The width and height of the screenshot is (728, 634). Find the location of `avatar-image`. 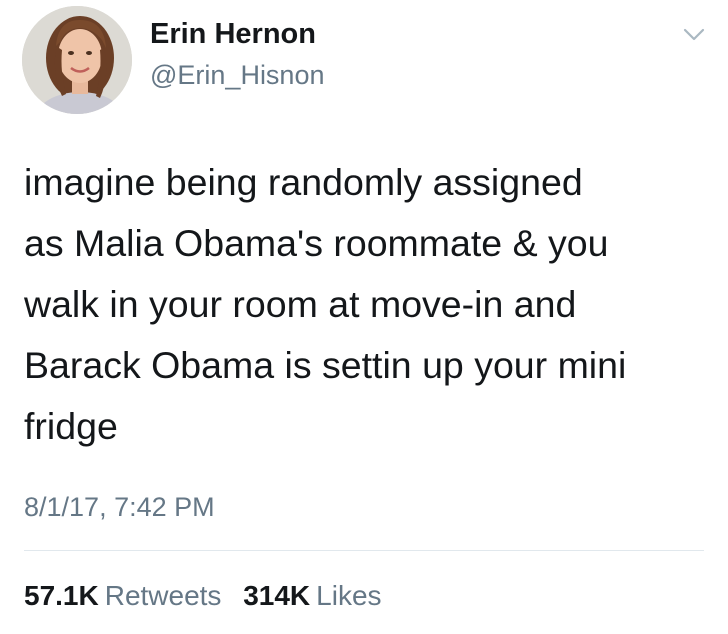

avatar-image is located at coordinates (77, 60).